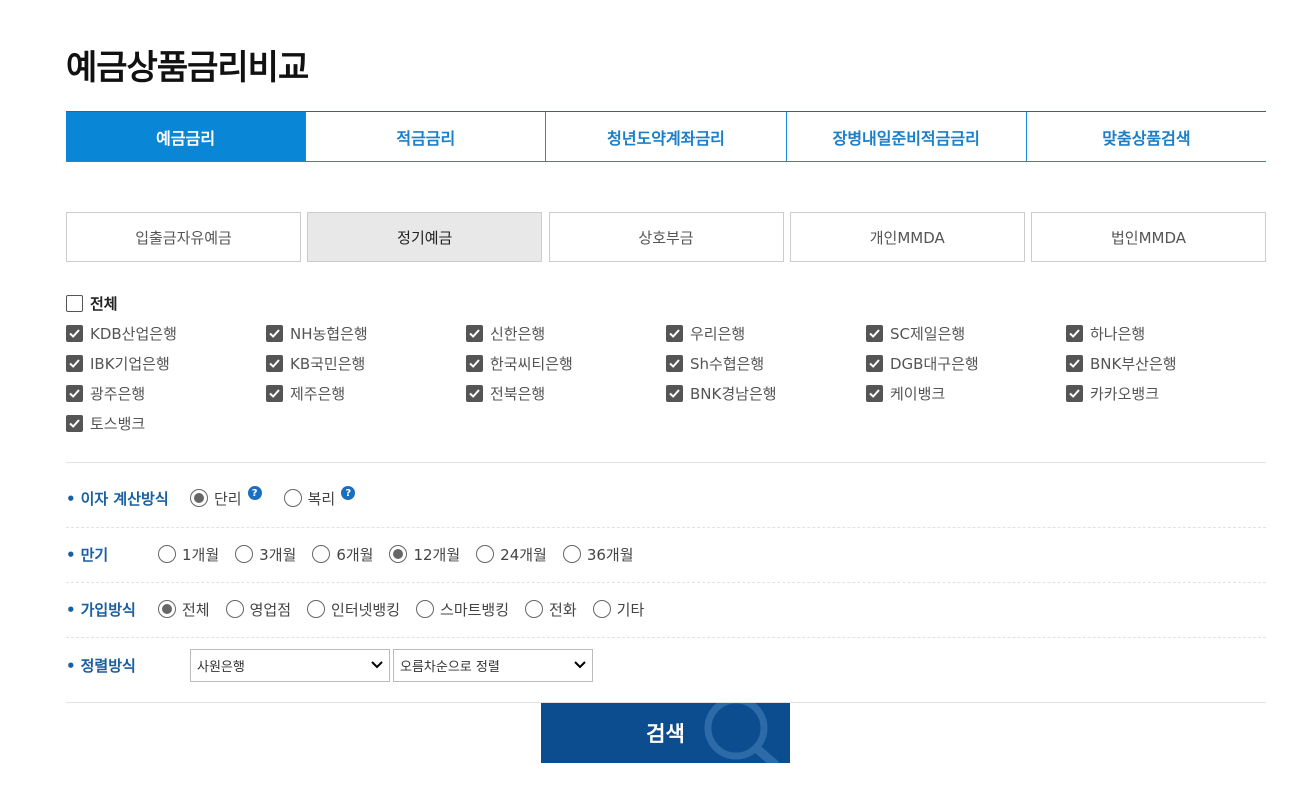  I want to click on sub-tab-3: 개인MMDA, so click(907, 237).